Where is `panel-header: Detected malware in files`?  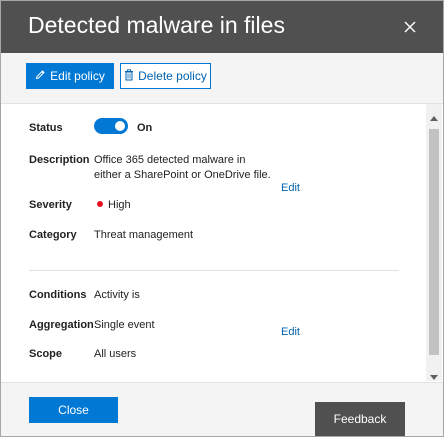 panel-header: Detected malware in files is located at coordinates (222, 27).